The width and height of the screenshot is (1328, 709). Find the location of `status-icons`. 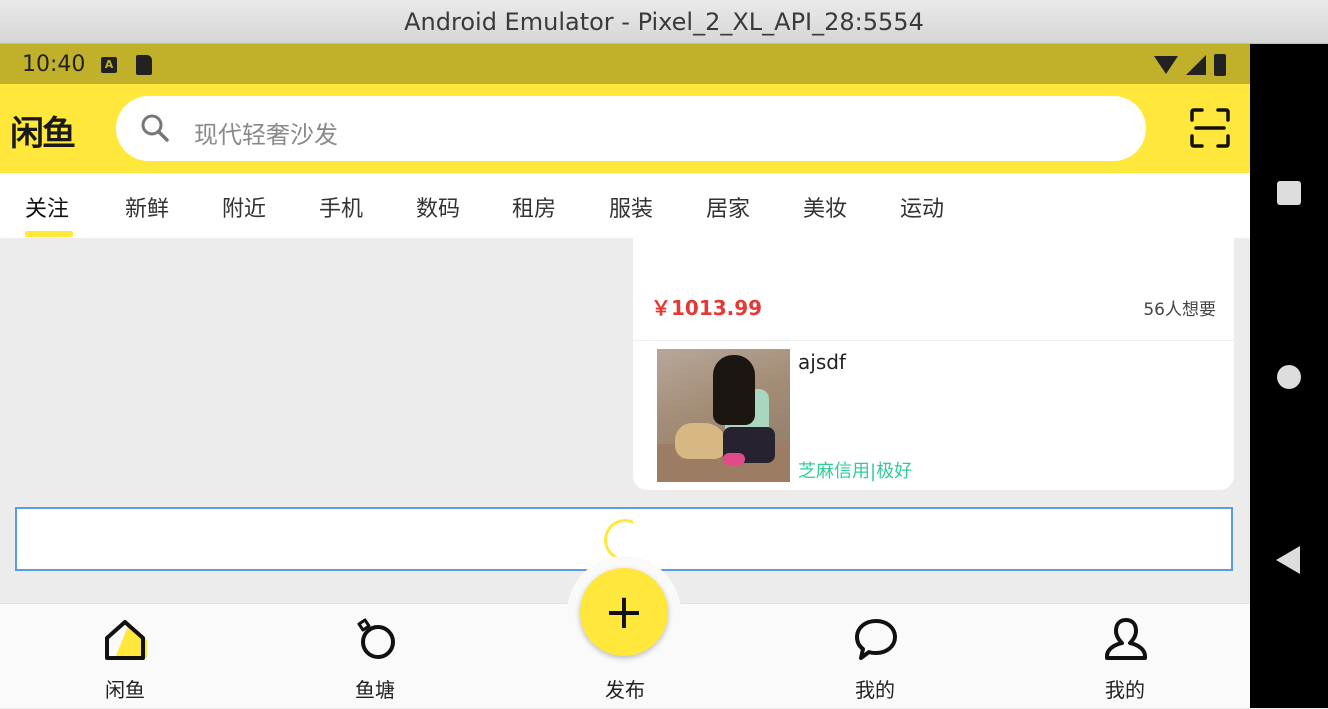

status-icons is located at coordinates (1190, 65).